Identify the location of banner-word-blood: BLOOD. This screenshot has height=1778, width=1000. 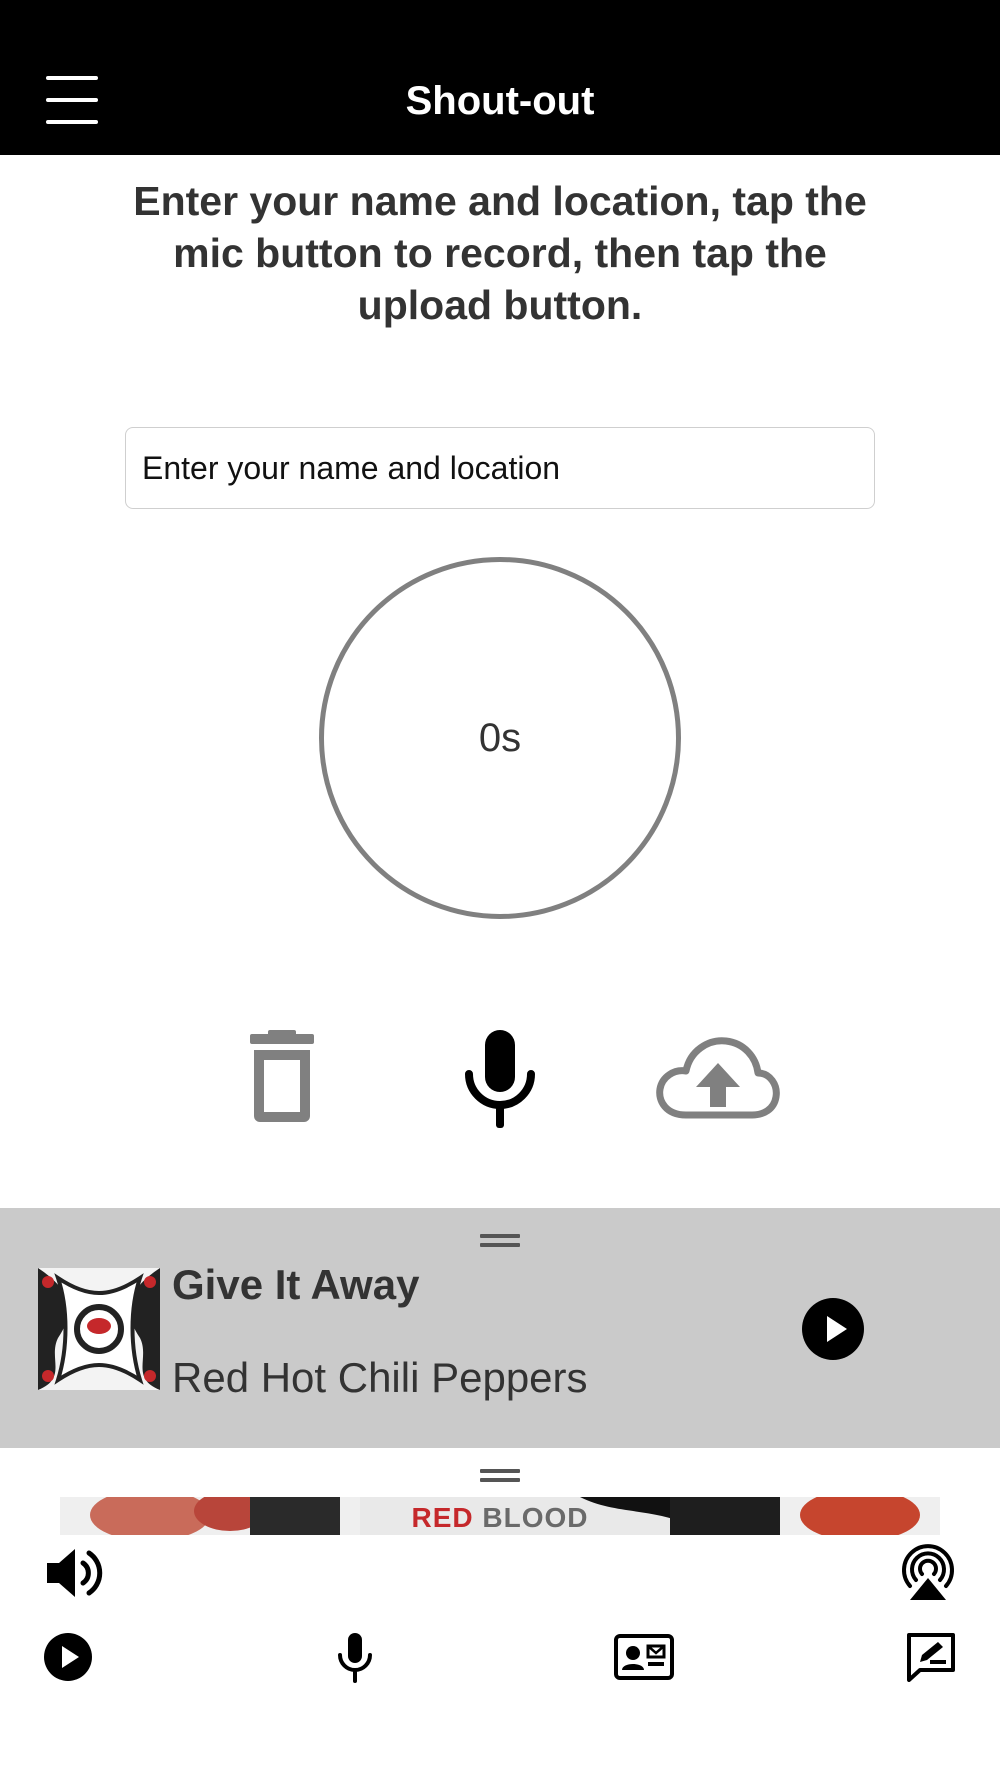
(535, 1517).